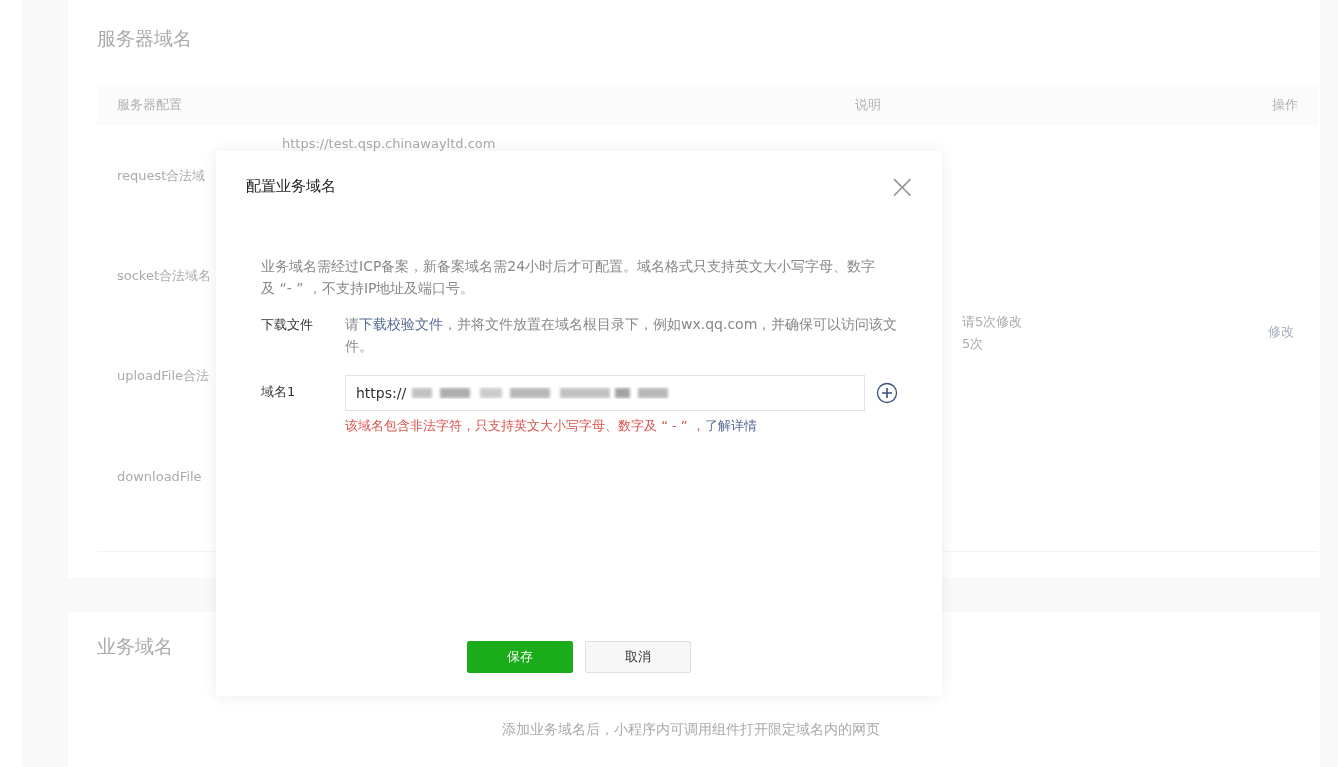 This screenshot has height=767, width=1338. I want to click on section-title: 服务器域名, so click(144, 38).